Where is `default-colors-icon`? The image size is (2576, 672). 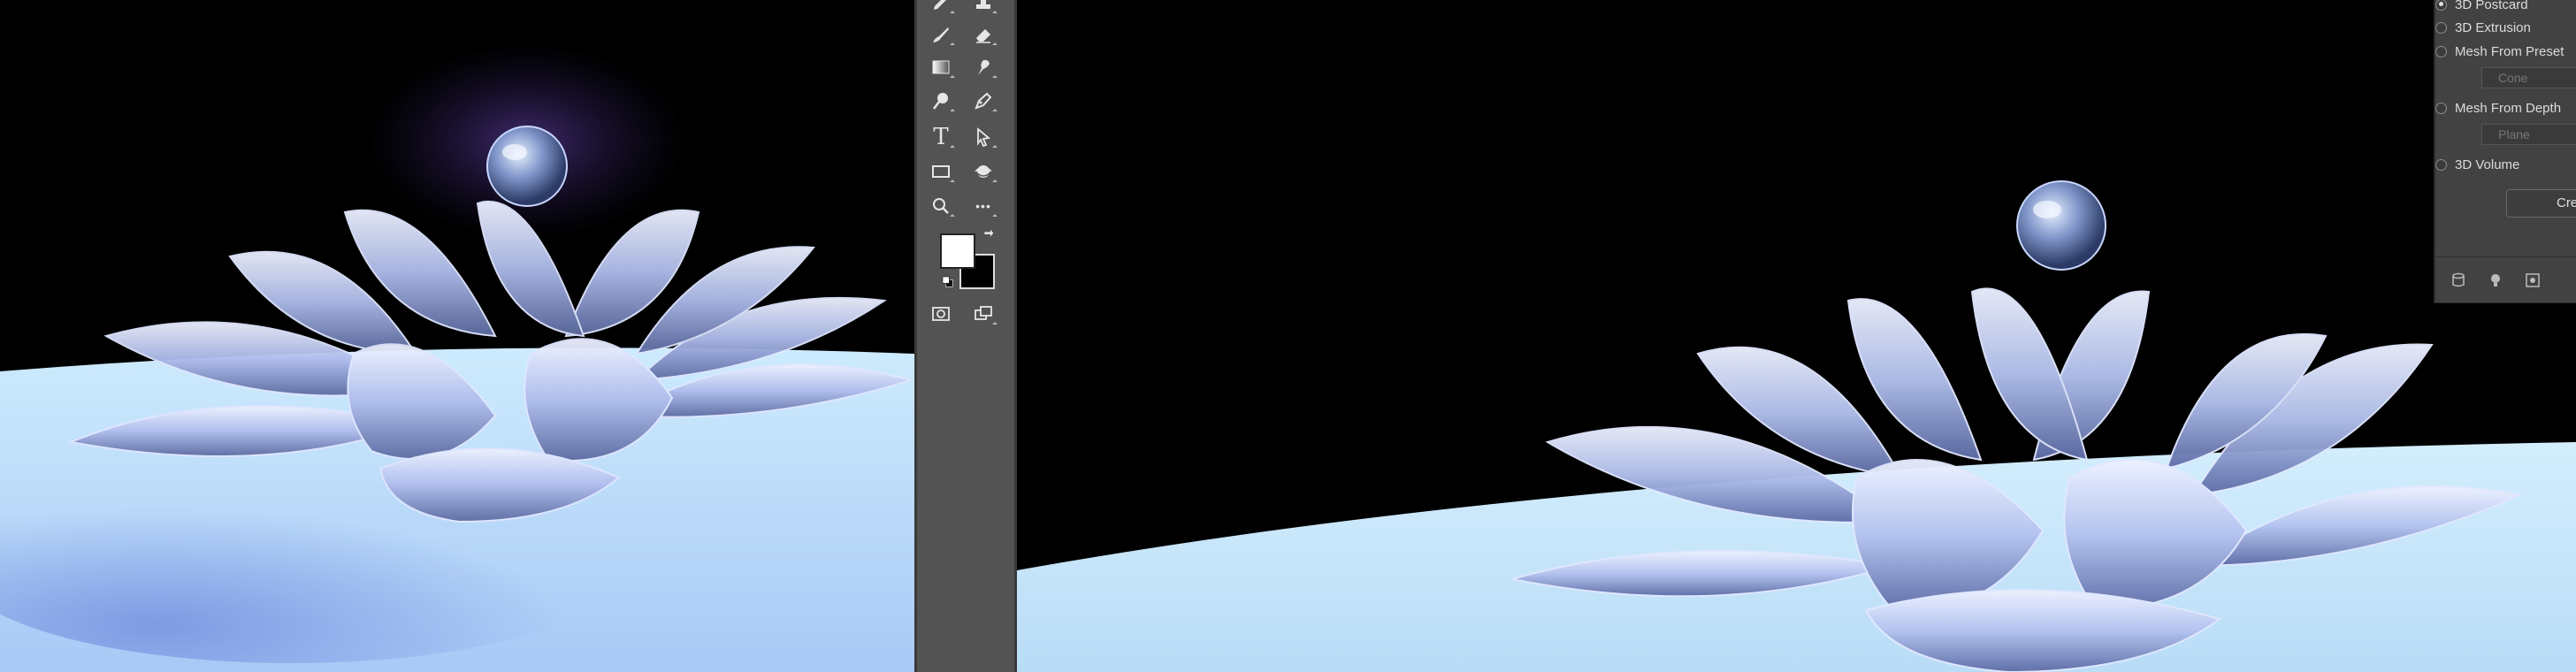 default-colors-icon is located at coordinates (948, 281).